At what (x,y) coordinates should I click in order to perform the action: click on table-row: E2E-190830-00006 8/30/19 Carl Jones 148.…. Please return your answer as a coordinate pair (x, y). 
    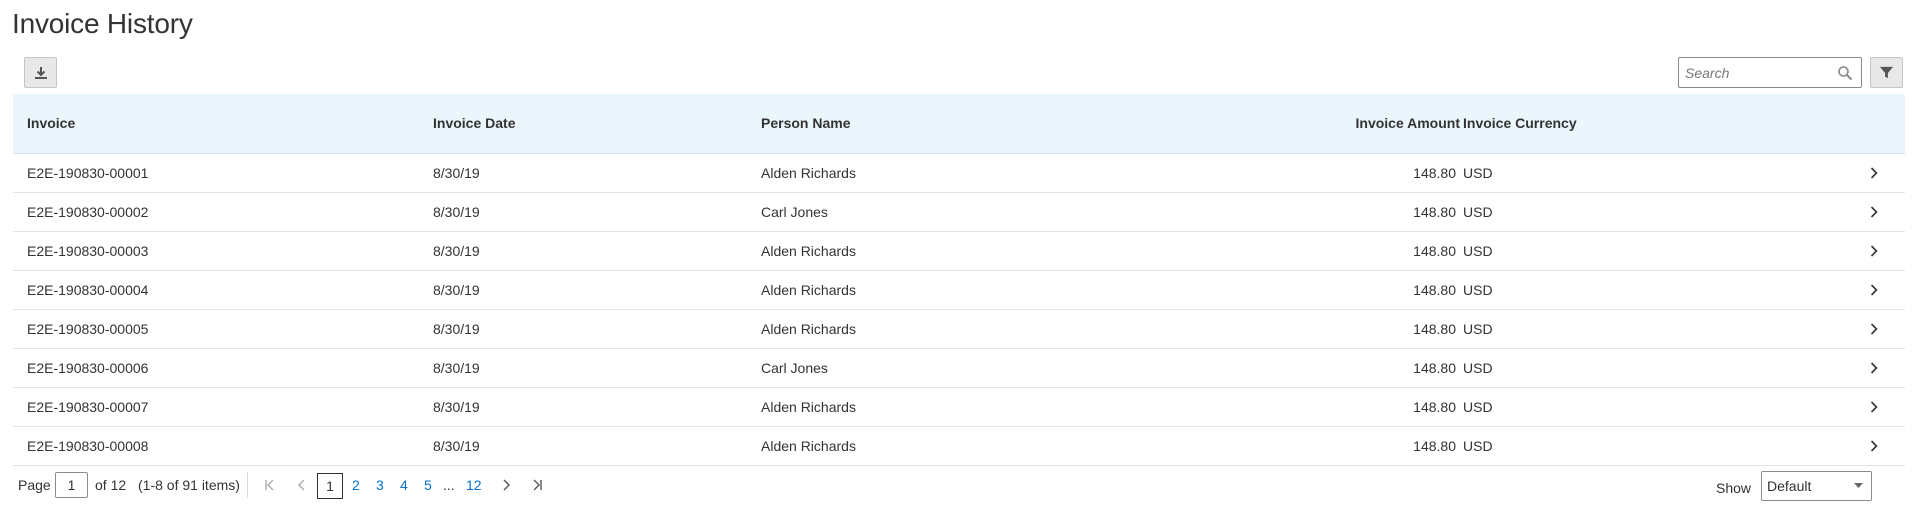
    Looking at the image, I should click on (959, 368).